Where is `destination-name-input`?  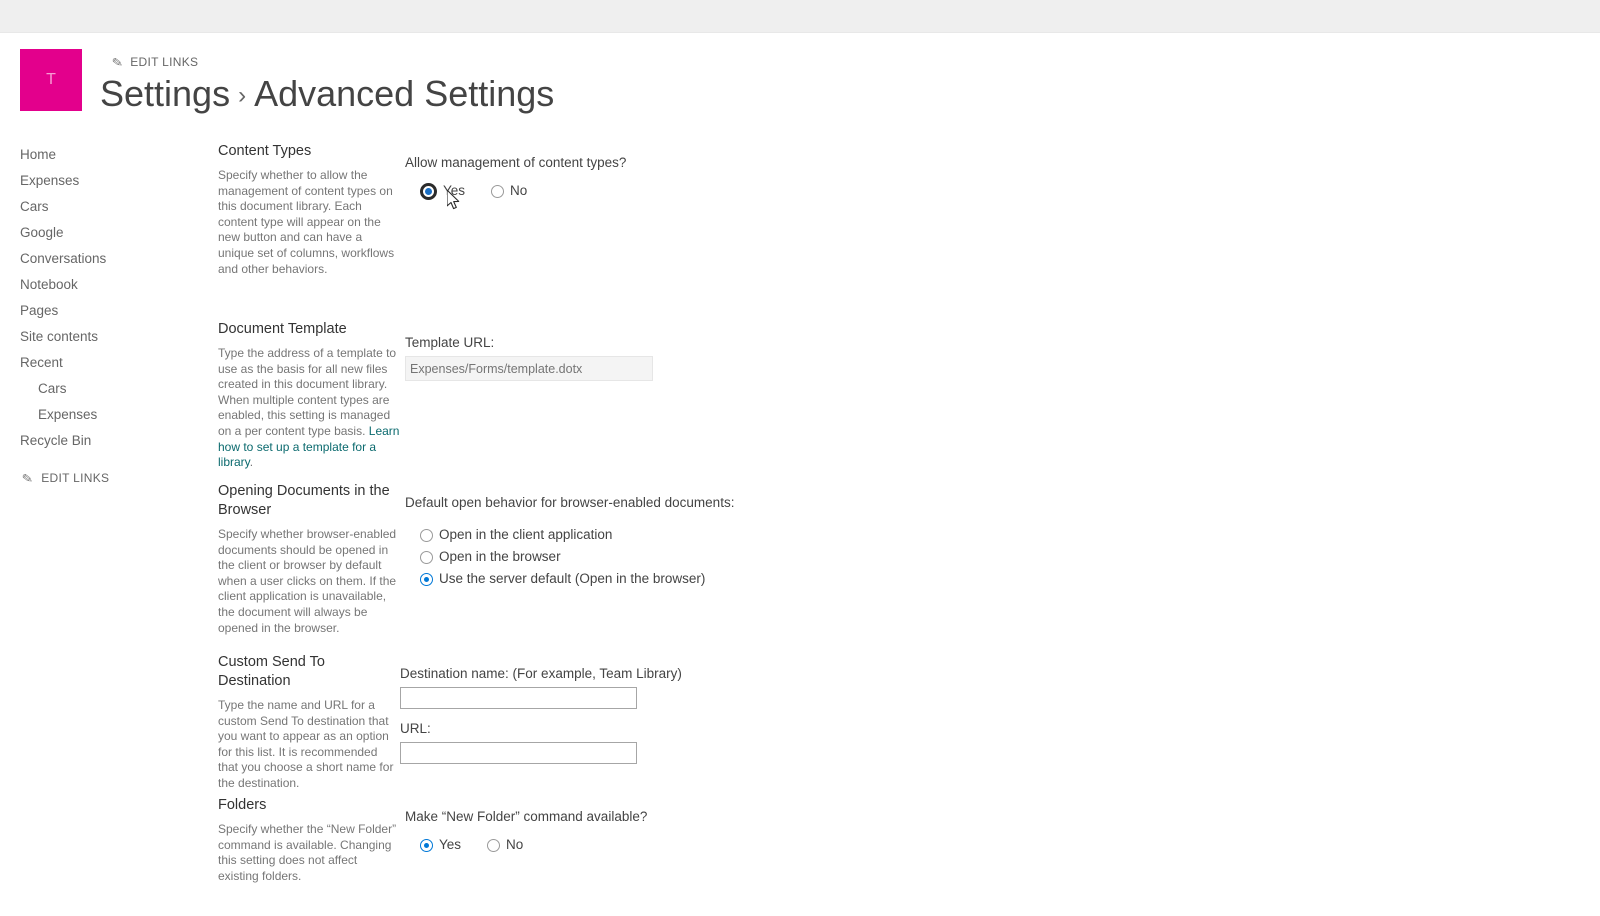
destination-name-input is located at coordinates (518, 698).